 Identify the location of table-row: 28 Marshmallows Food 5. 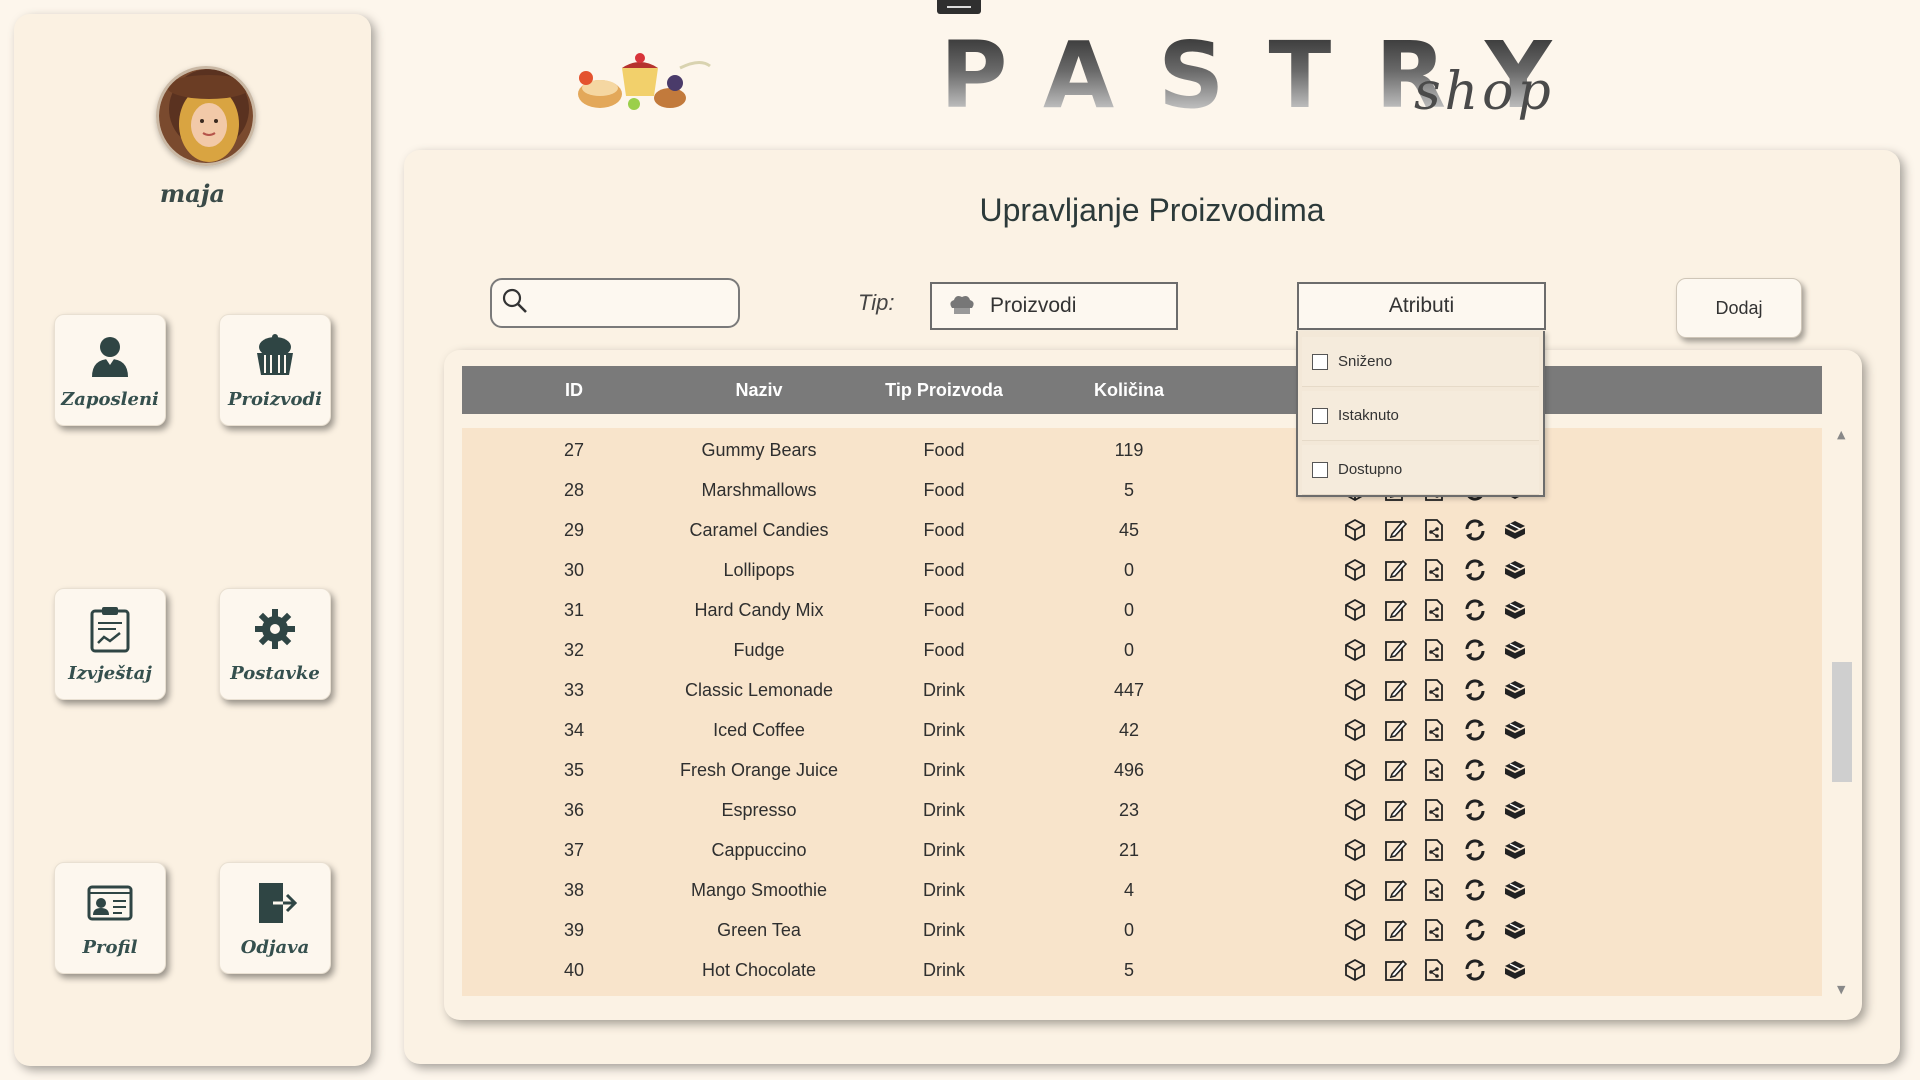
(1142, 490).